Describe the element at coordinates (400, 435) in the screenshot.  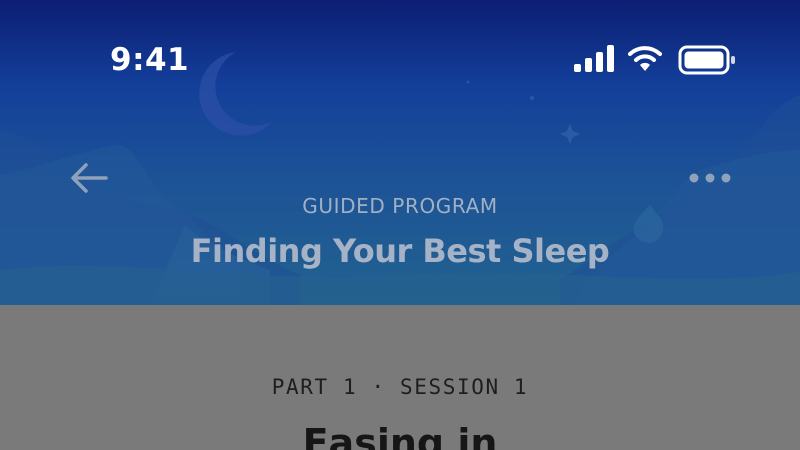
I see `session-title: Easing in` at that location.